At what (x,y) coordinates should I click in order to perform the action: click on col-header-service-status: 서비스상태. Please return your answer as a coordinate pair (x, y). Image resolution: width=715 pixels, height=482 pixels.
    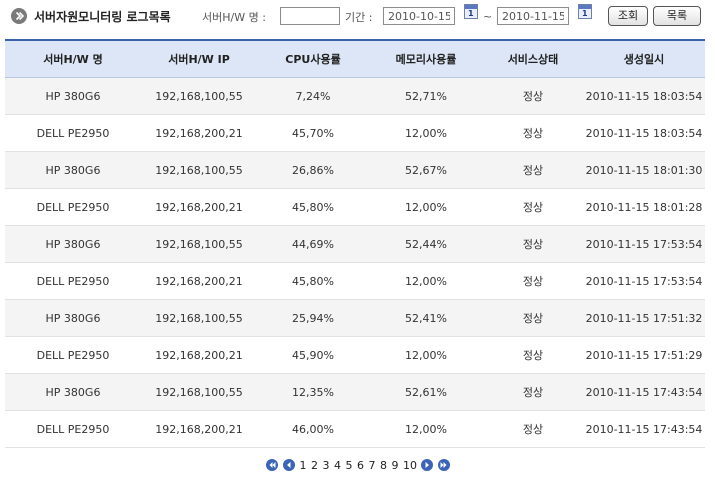
    Looking at the image, I should click on (533, 59).